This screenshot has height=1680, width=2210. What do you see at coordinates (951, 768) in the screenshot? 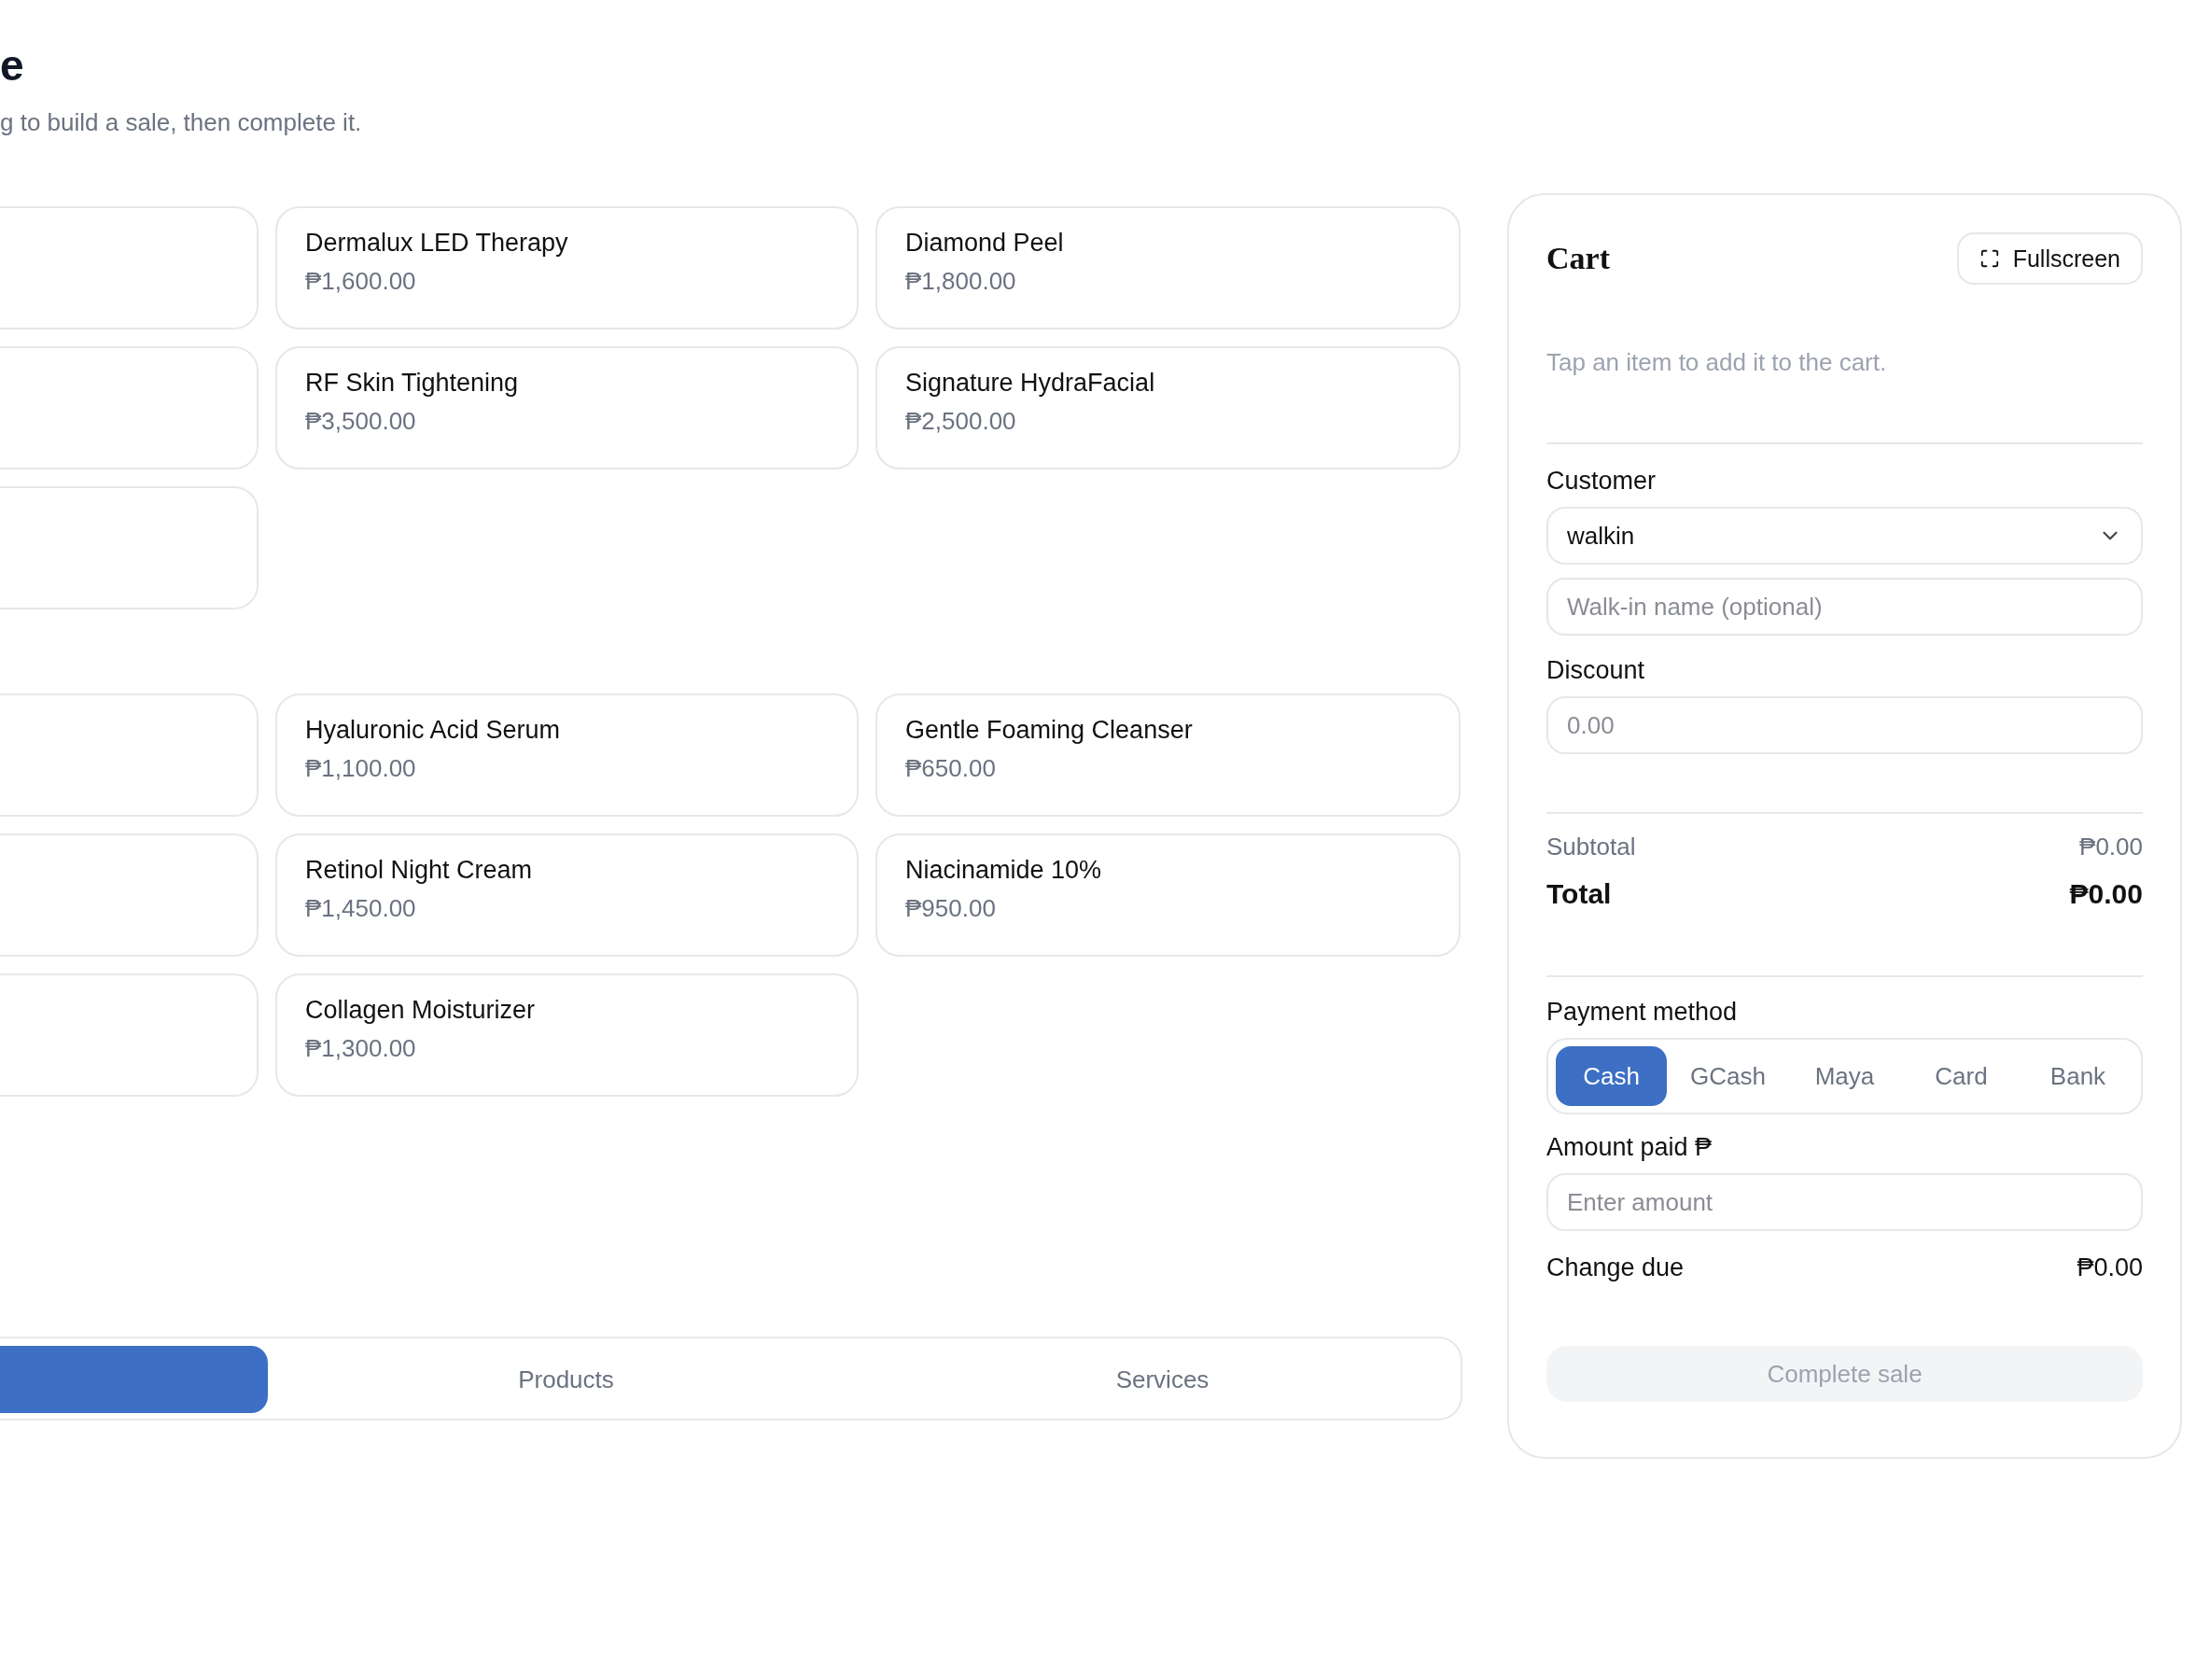
I see `item-price: ₱650.00` at bounding box center [951, 768].